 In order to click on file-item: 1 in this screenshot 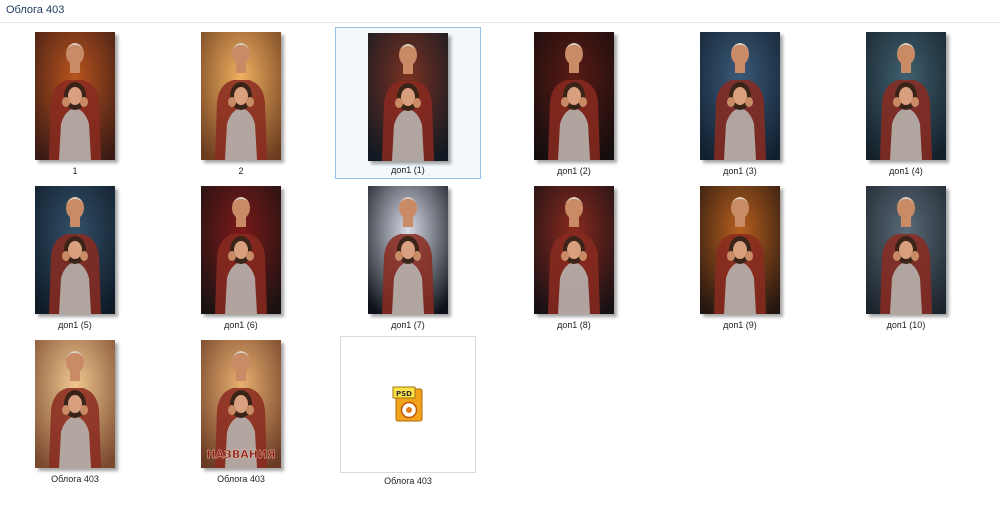, I will do `click(75, 103)`.